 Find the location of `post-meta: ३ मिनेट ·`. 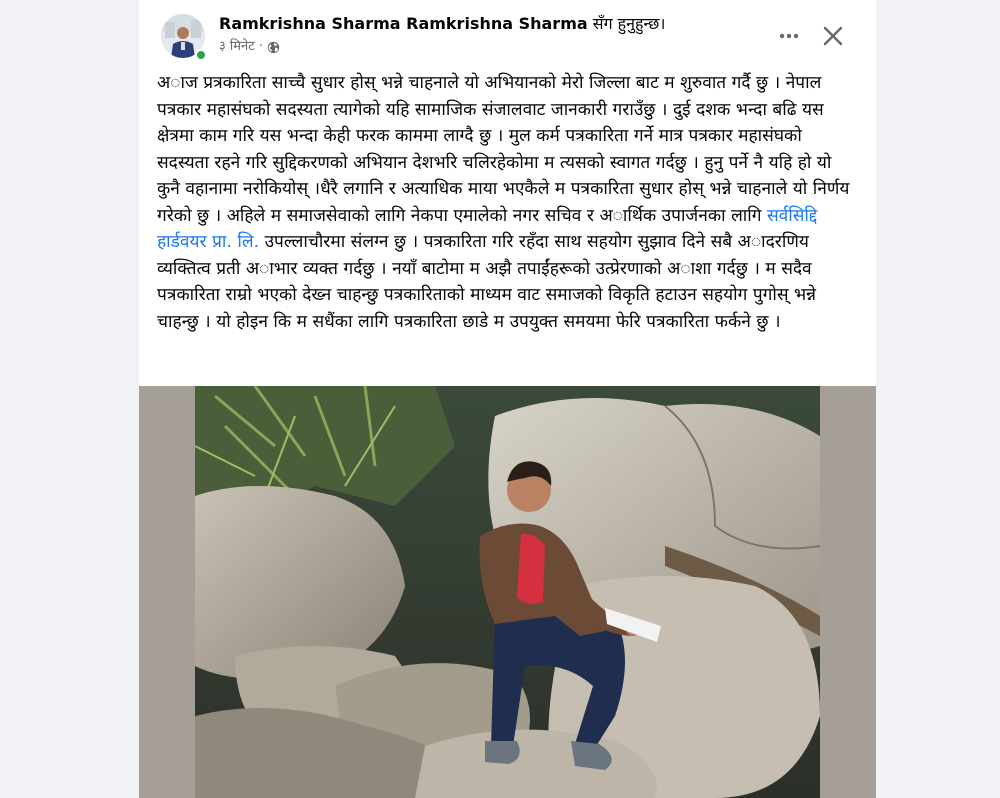

post-meta: ३ मिनेट · is located at coordinates (249, 47).